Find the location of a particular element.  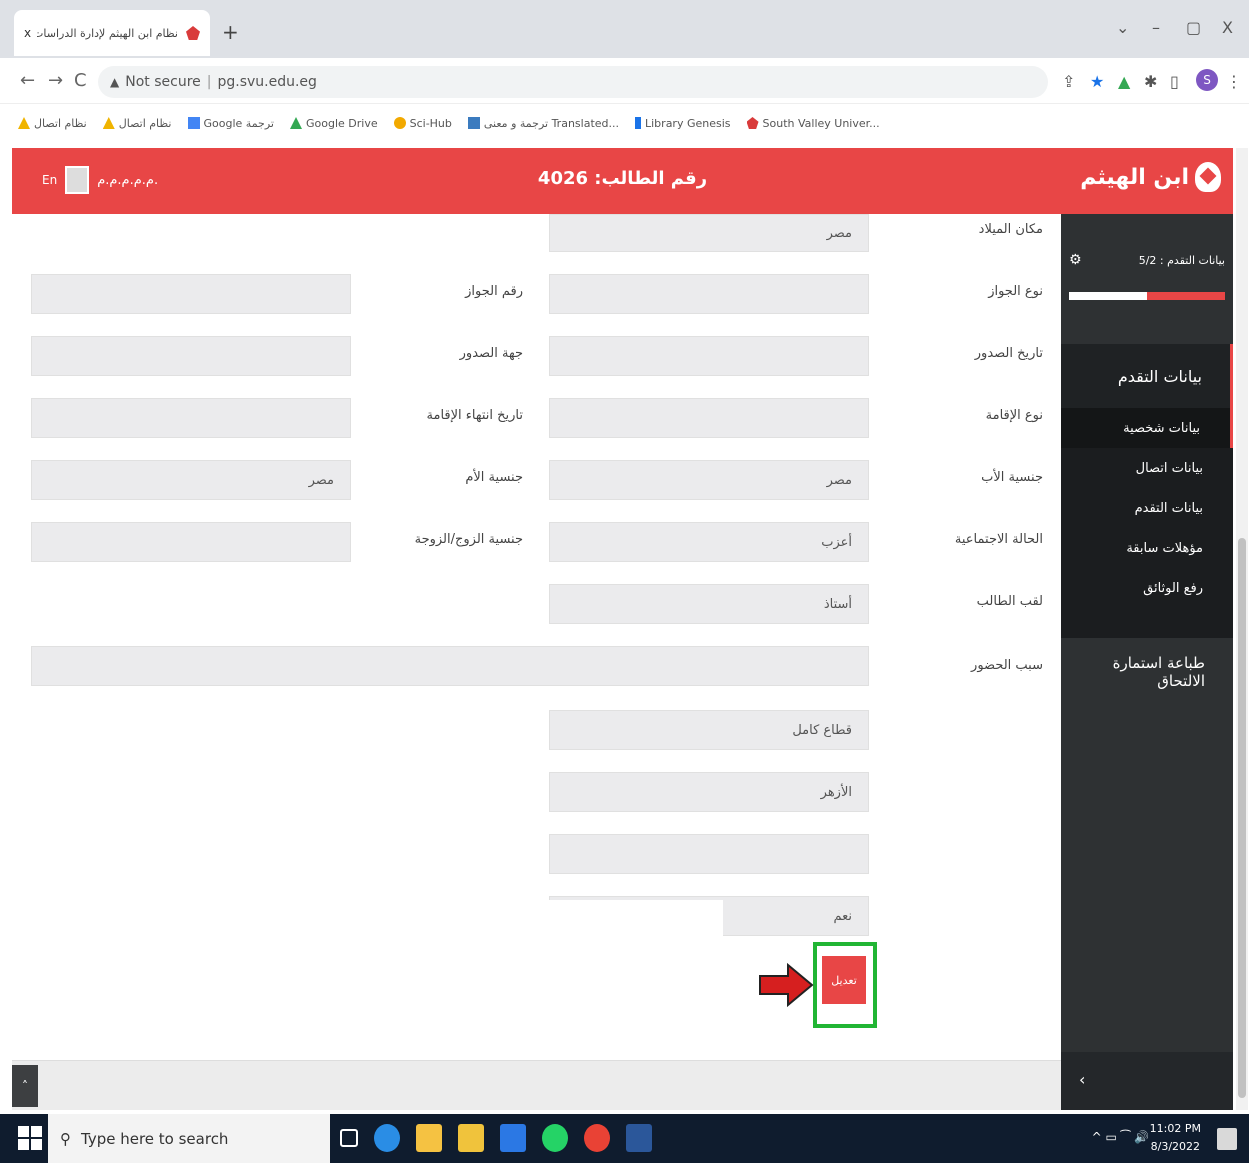

notification-icon is located at coordinates (1227, 1139).